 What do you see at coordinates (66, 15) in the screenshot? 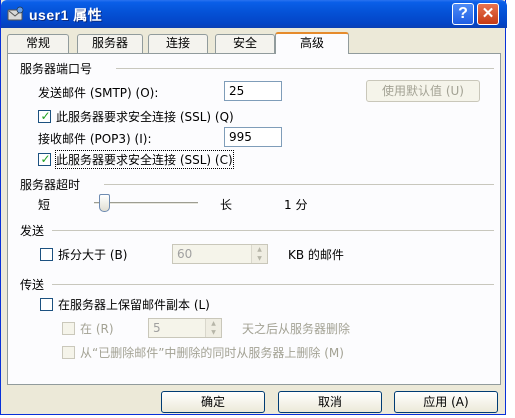
I see `window-title: user1 属性` at bounding box center [66, 15].